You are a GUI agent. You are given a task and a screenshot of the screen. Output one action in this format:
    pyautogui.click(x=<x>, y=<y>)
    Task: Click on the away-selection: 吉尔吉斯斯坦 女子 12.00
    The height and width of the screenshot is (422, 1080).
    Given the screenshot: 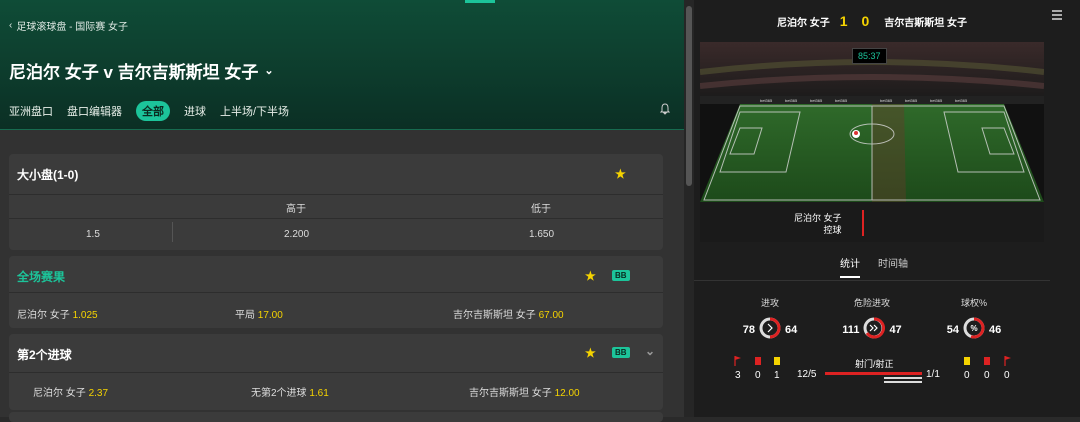 What is the action you would take?
    pyautogui.click(x=524, y=391)
    